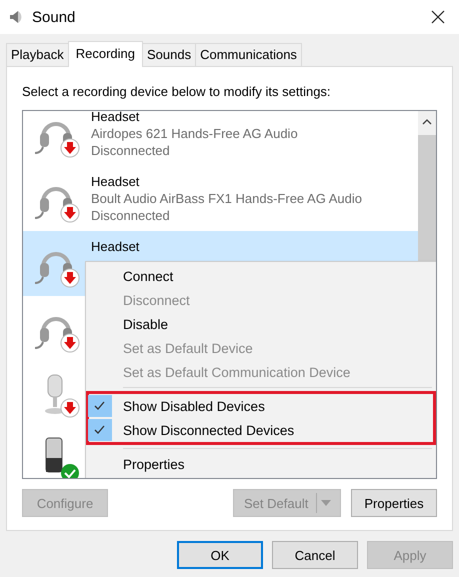 This screenshot has height=577, width=459. I want to click on device-description: Airdopes 621 Hands-Free AG Audio, so click(194, 133).